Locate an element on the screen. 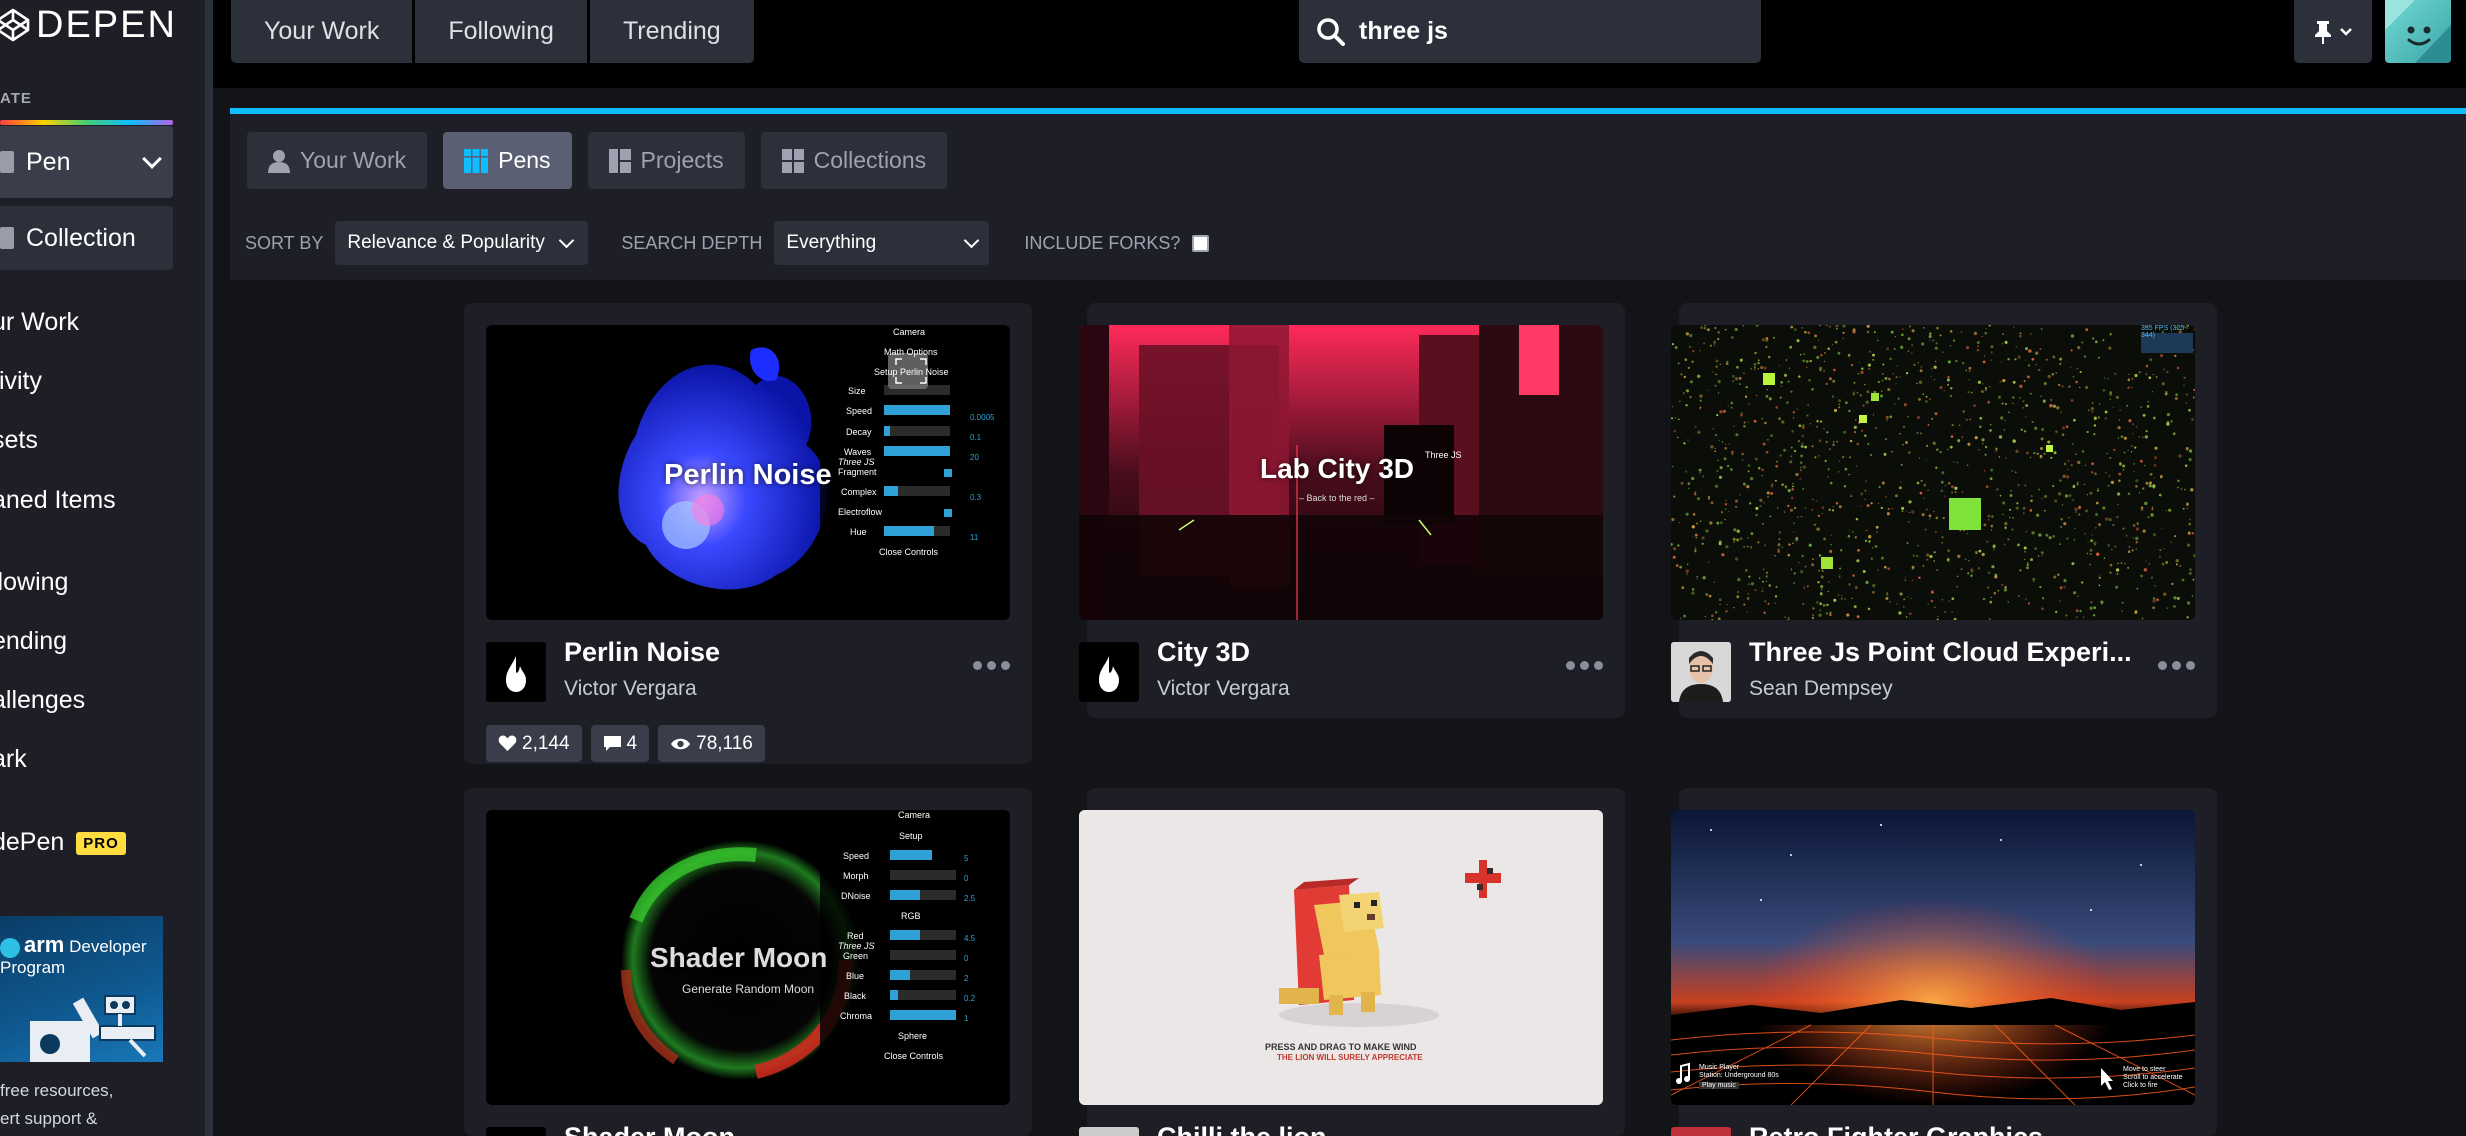 The height and width of the screenshot is (1136, 2466). gui-row-blue: Blue is located at coordinates (855, 976).